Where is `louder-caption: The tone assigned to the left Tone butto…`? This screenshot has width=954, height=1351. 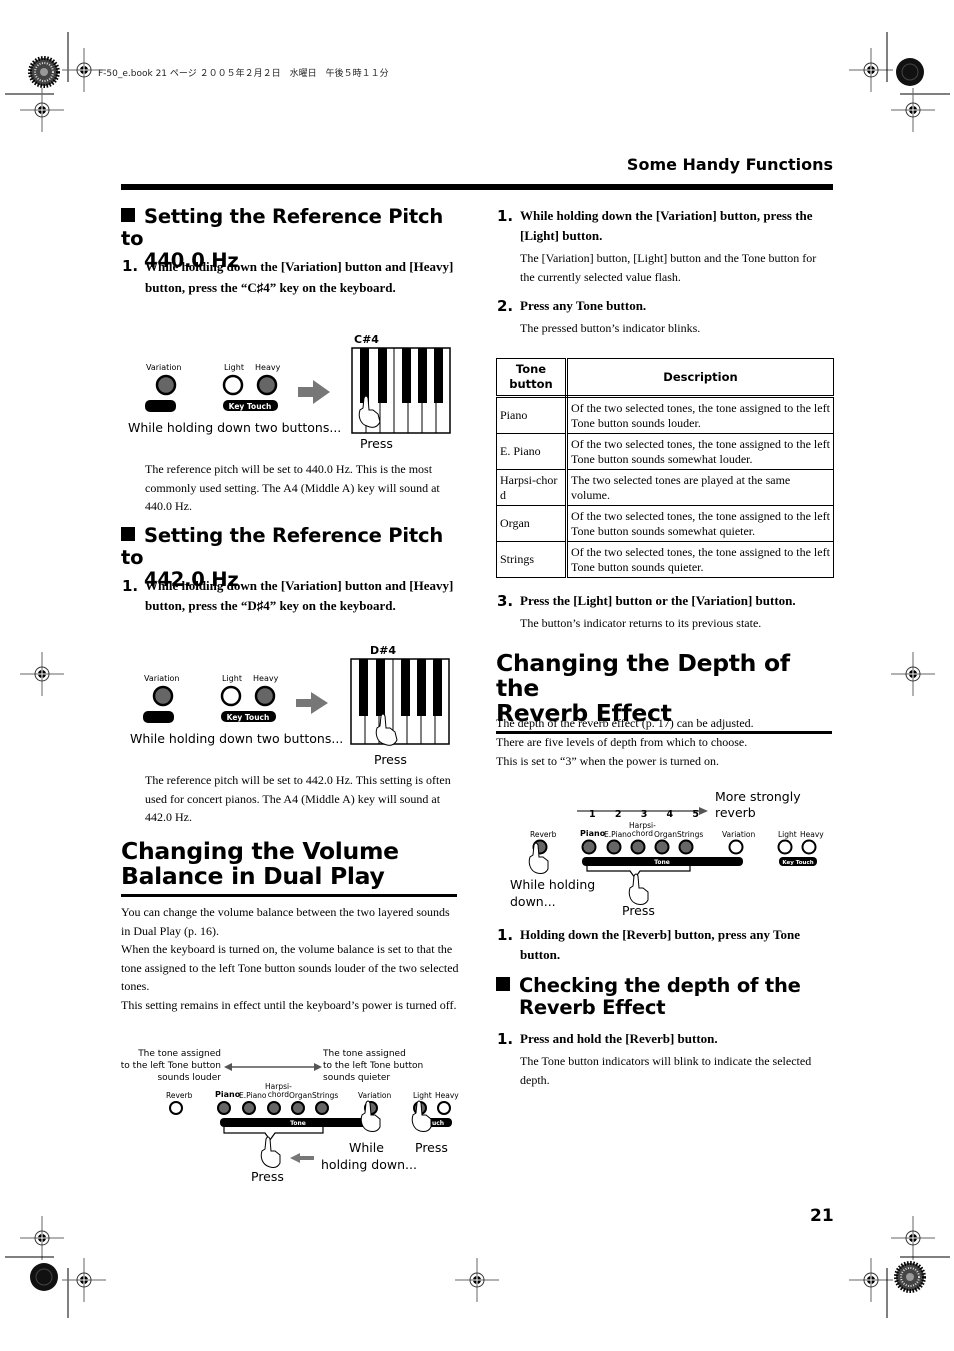
louder-caption: The tone assigned to the left Tone butto… is located at coordinates (170, 1066).